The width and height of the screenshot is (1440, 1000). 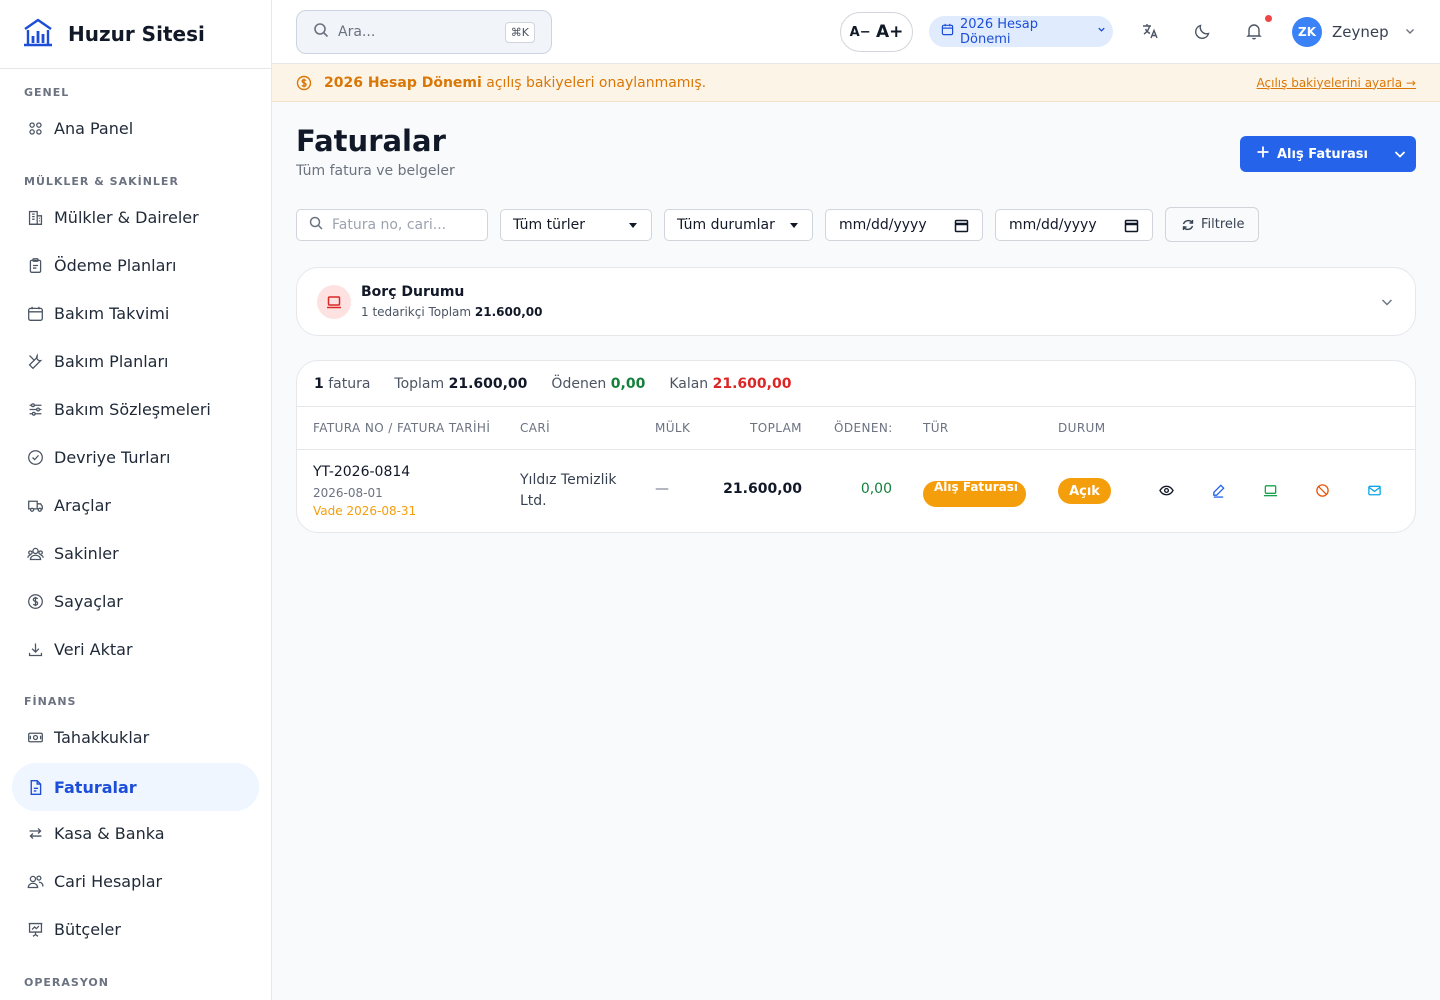 I want to click on new-button-label: Alış Faturası, so click(x=1322, y=154).